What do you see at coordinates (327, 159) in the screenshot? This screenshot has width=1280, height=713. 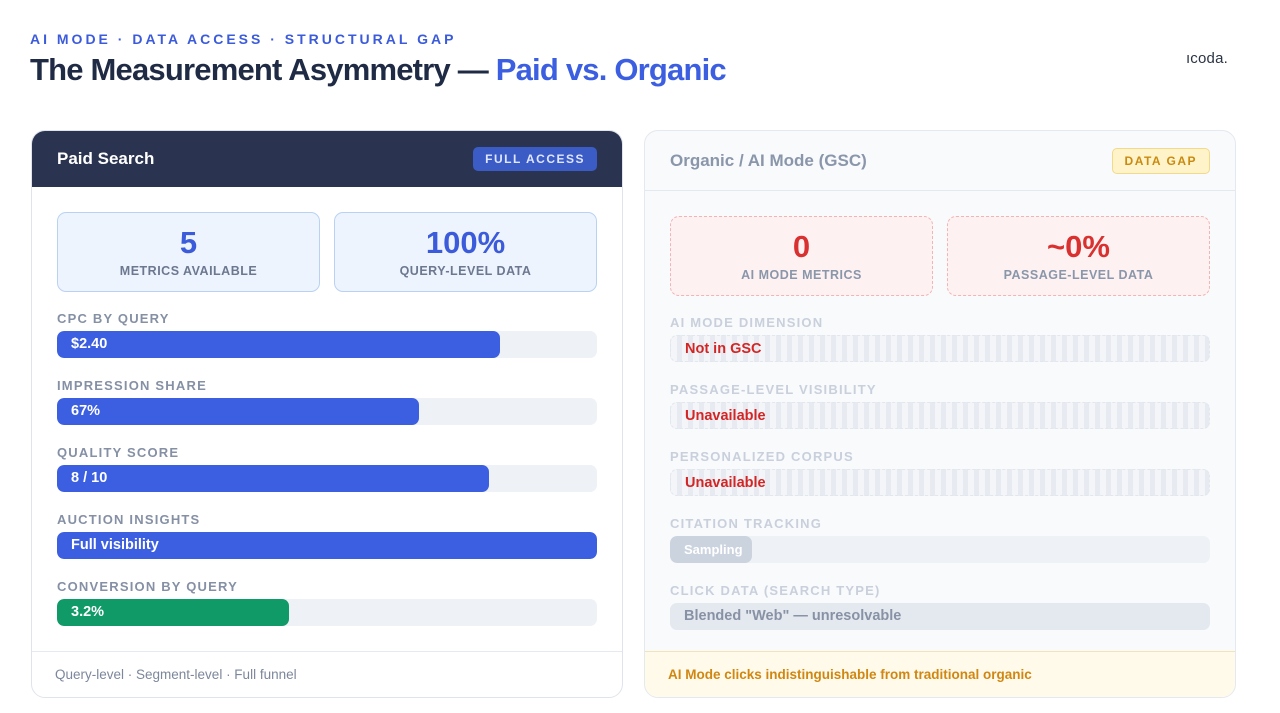 I see `paid-panel-header: Paid Search FULL ACCESS` at bounding box center [327, 159].